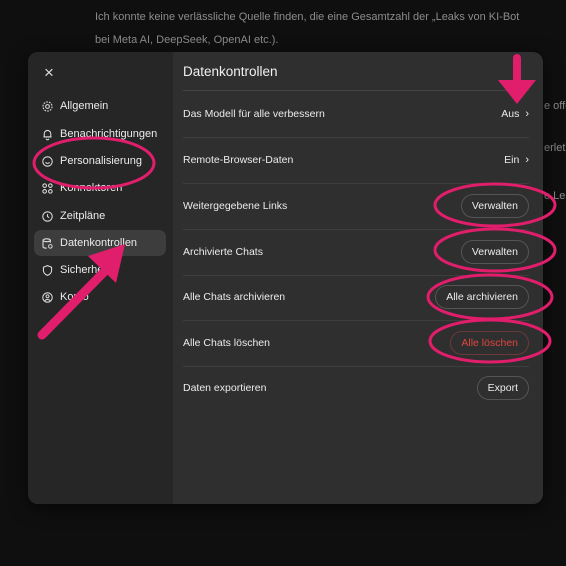 Image resolution: width=566 pixels, height=566 pixels. What do you see at coordinates (226, 343) in the screenshot?
I see `setting-label: Alle Chats löschen` at bounding box center [226, 343].